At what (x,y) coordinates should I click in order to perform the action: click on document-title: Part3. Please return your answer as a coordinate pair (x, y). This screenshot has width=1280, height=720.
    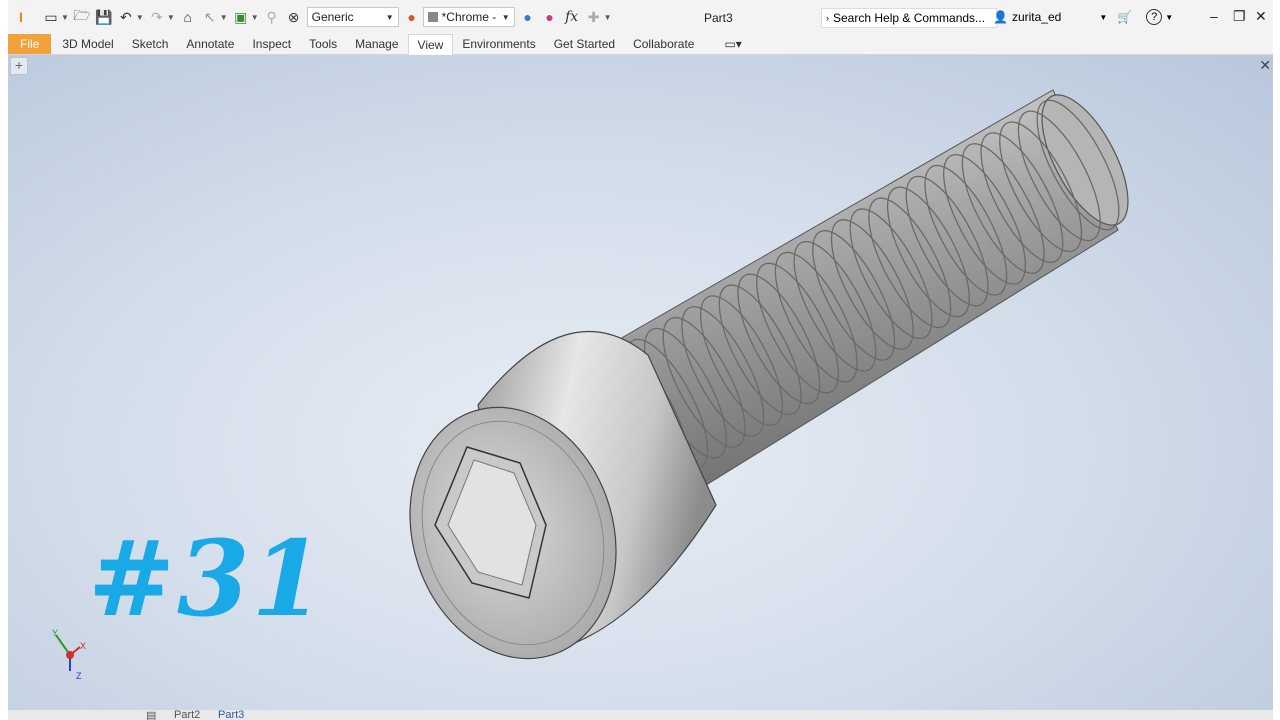
    Looking at the image, I should click on (718, 18).